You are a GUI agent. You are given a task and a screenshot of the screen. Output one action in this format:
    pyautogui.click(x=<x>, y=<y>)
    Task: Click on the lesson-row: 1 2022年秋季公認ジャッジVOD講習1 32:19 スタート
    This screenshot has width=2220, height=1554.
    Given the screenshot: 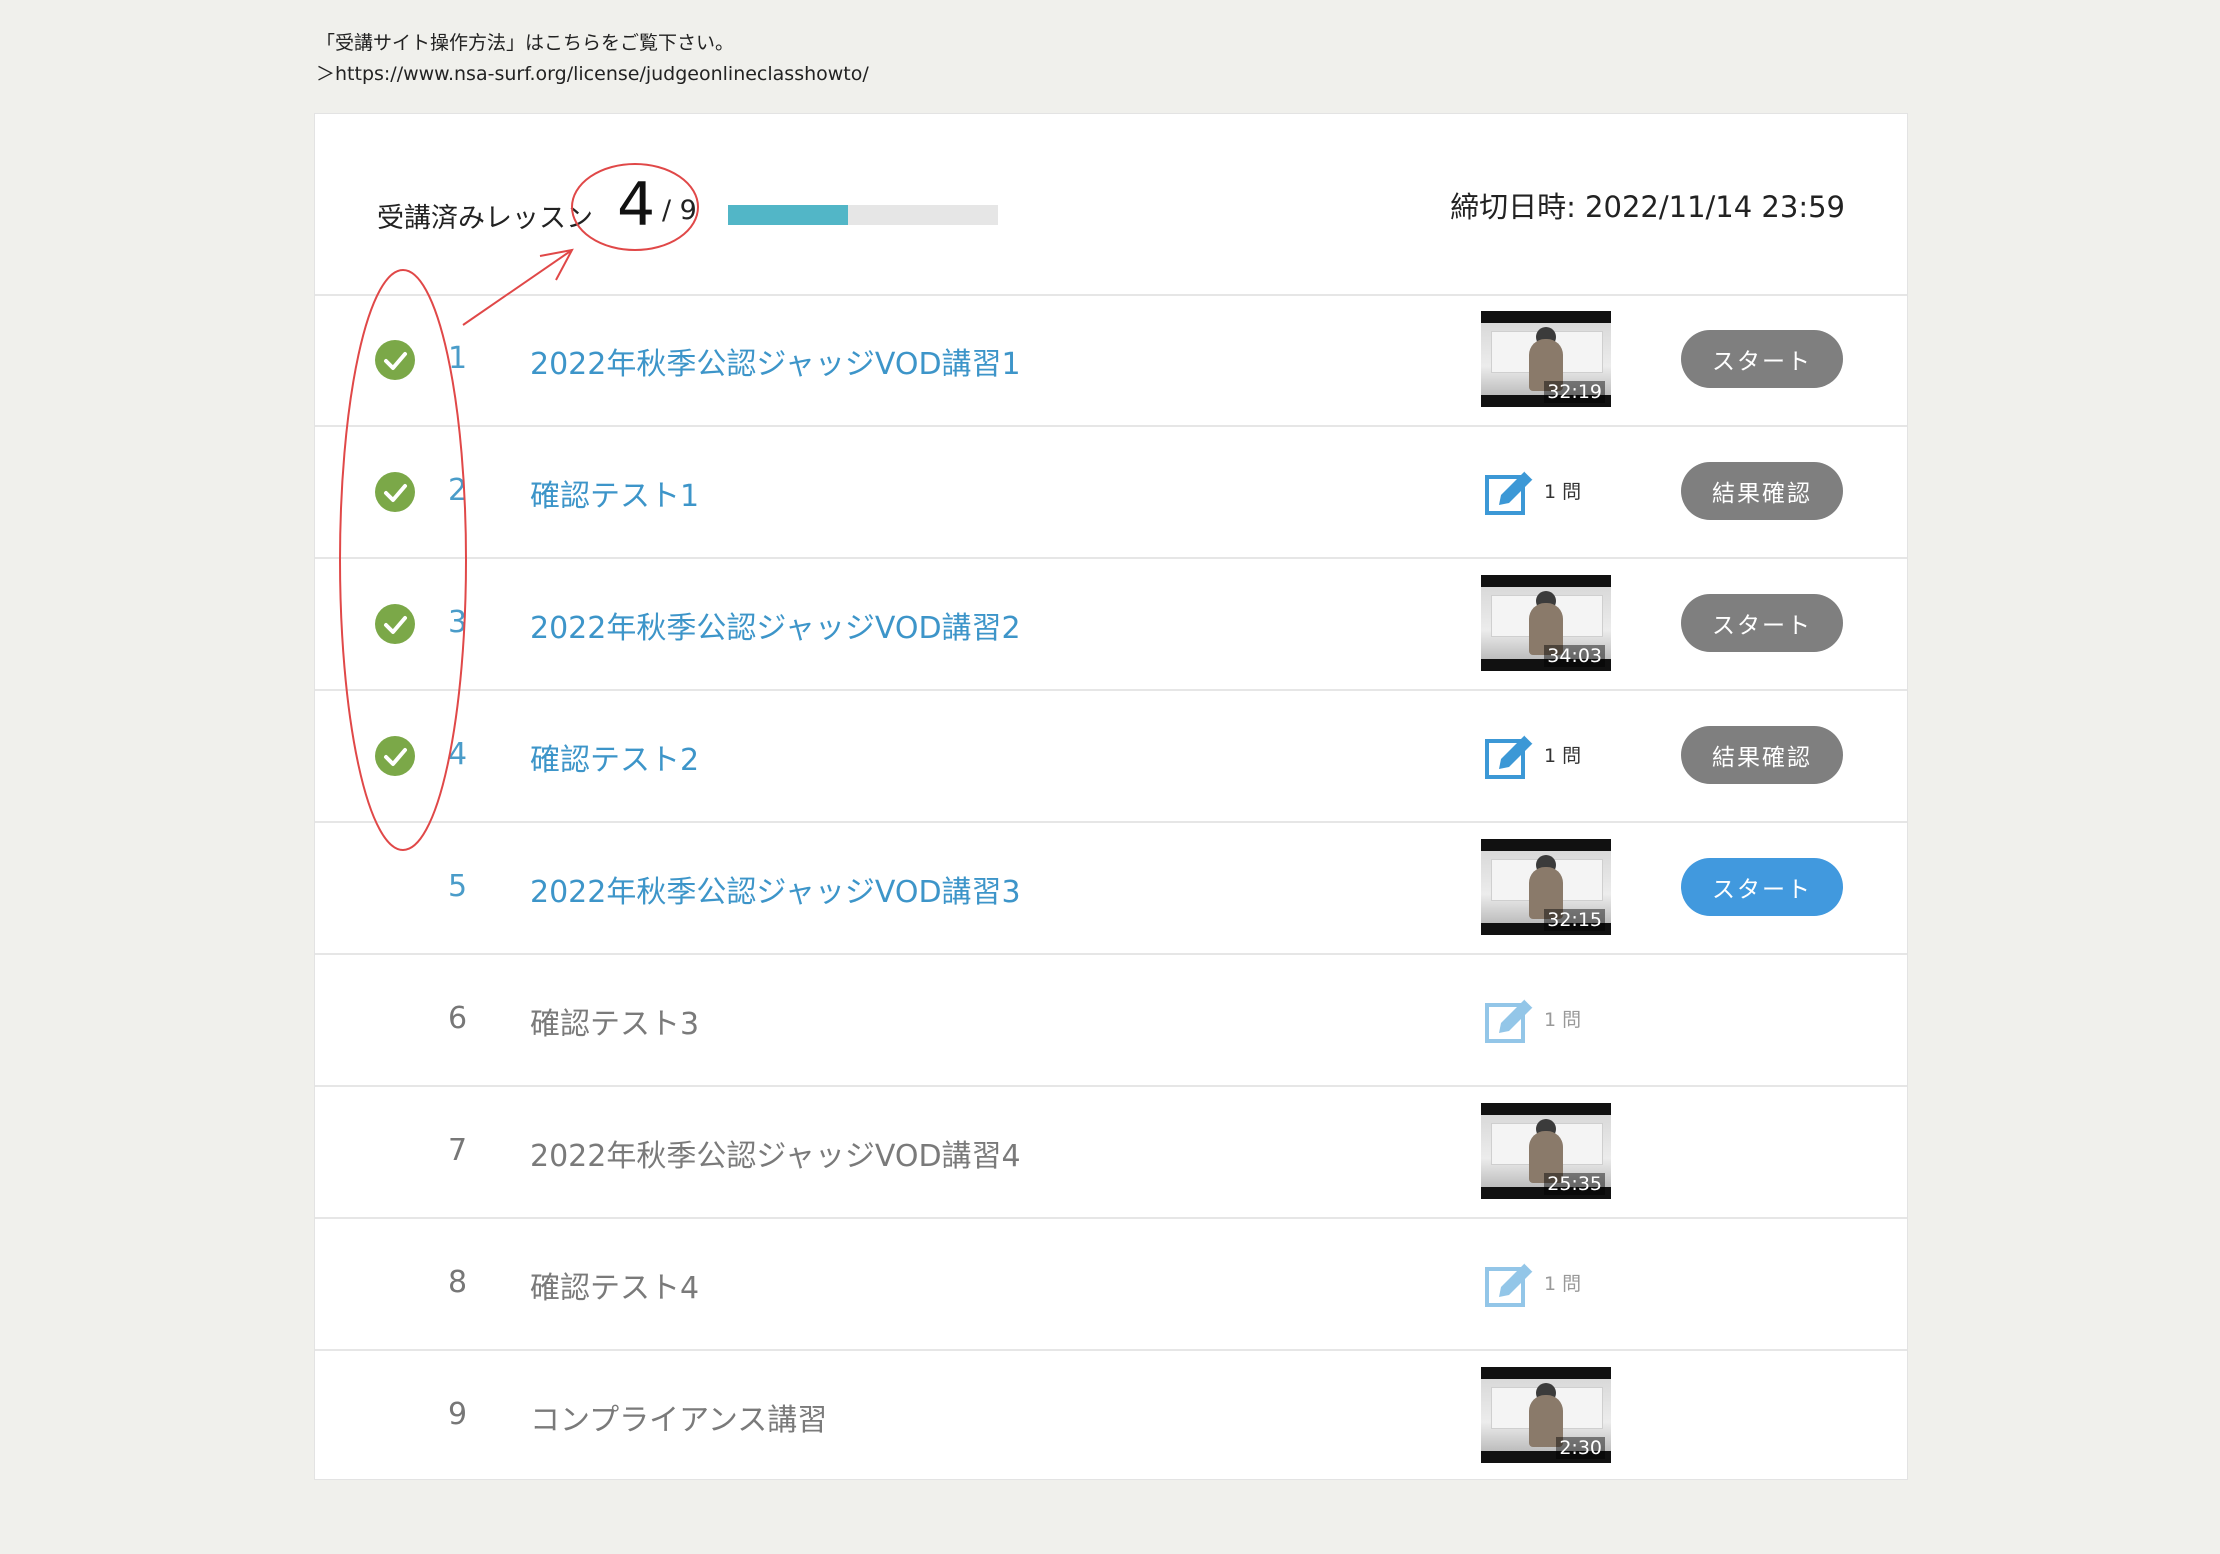 What is the action you would take?
    pyautogui.click(x=1111, y=361)
    